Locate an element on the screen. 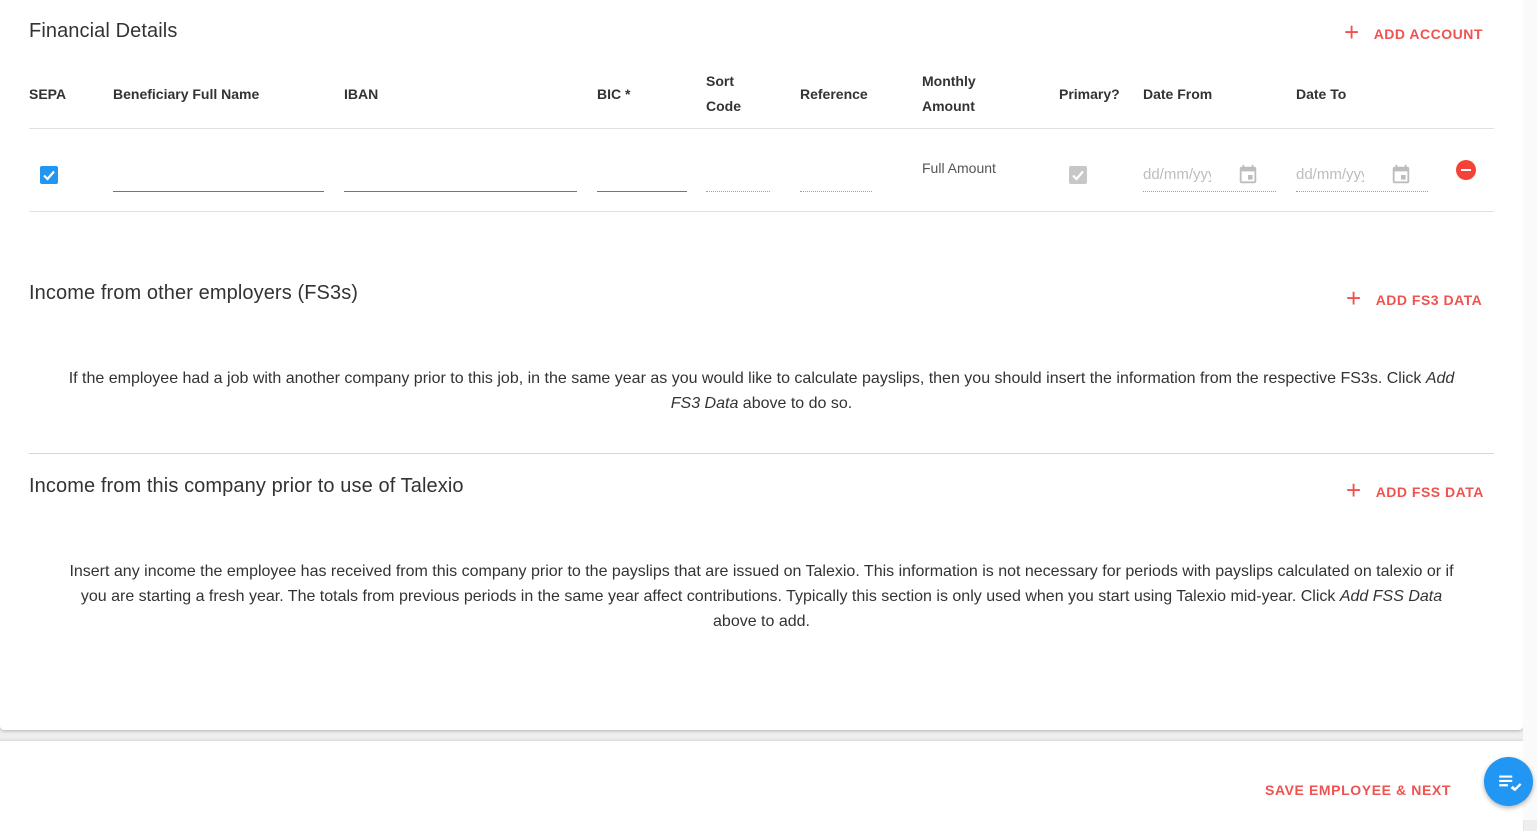  fss-text-em: Add FSS Data is located at coordinates (1391, 596).